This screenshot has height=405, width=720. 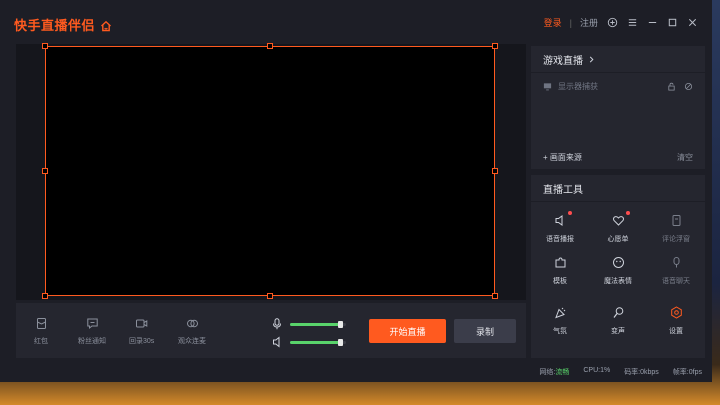 I want to click on tool-label: 设置, so click(x=676, y=331).